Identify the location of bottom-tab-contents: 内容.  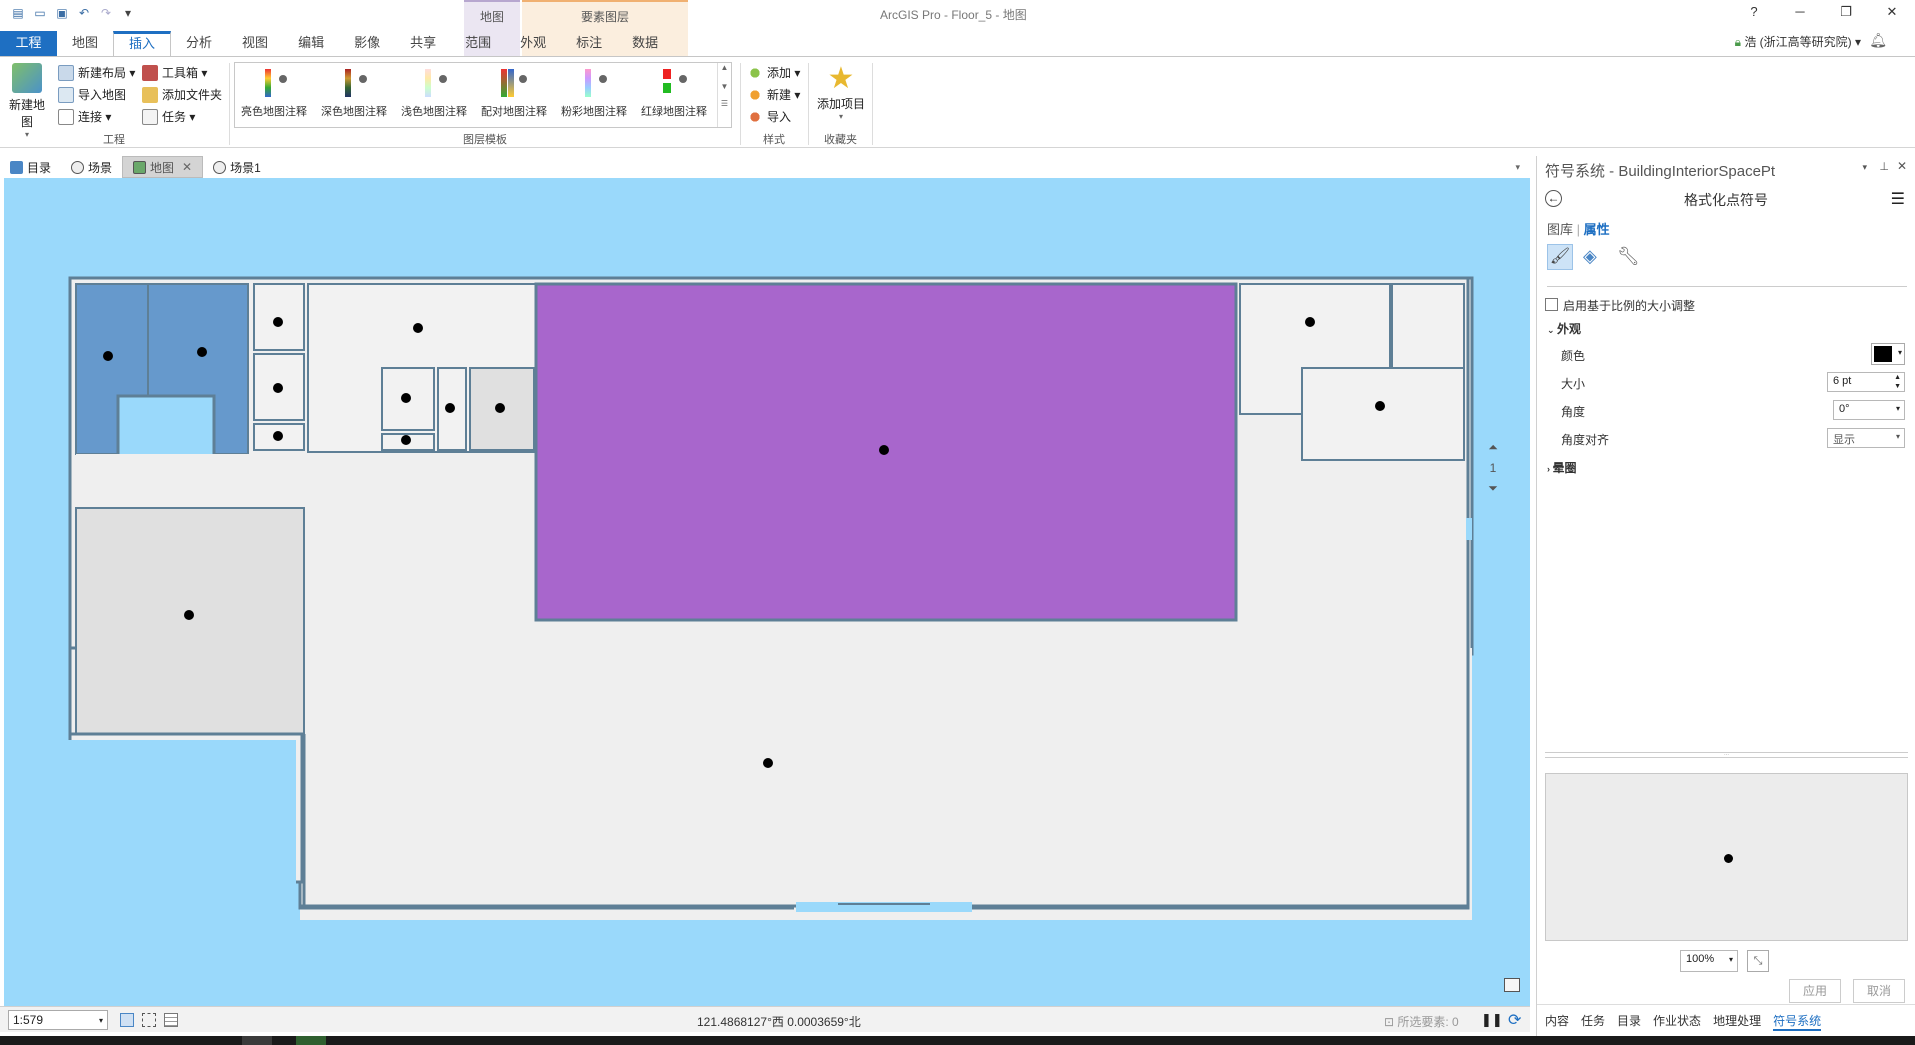
(1557, 1021).